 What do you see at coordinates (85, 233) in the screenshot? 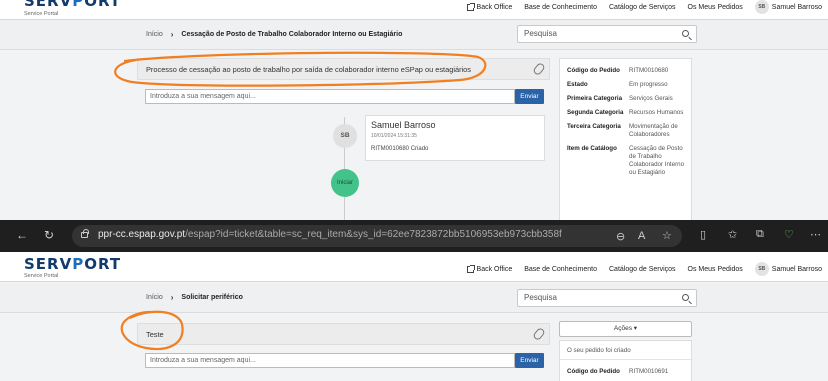
I see `lock-icon` at bounding box center [85, 233].